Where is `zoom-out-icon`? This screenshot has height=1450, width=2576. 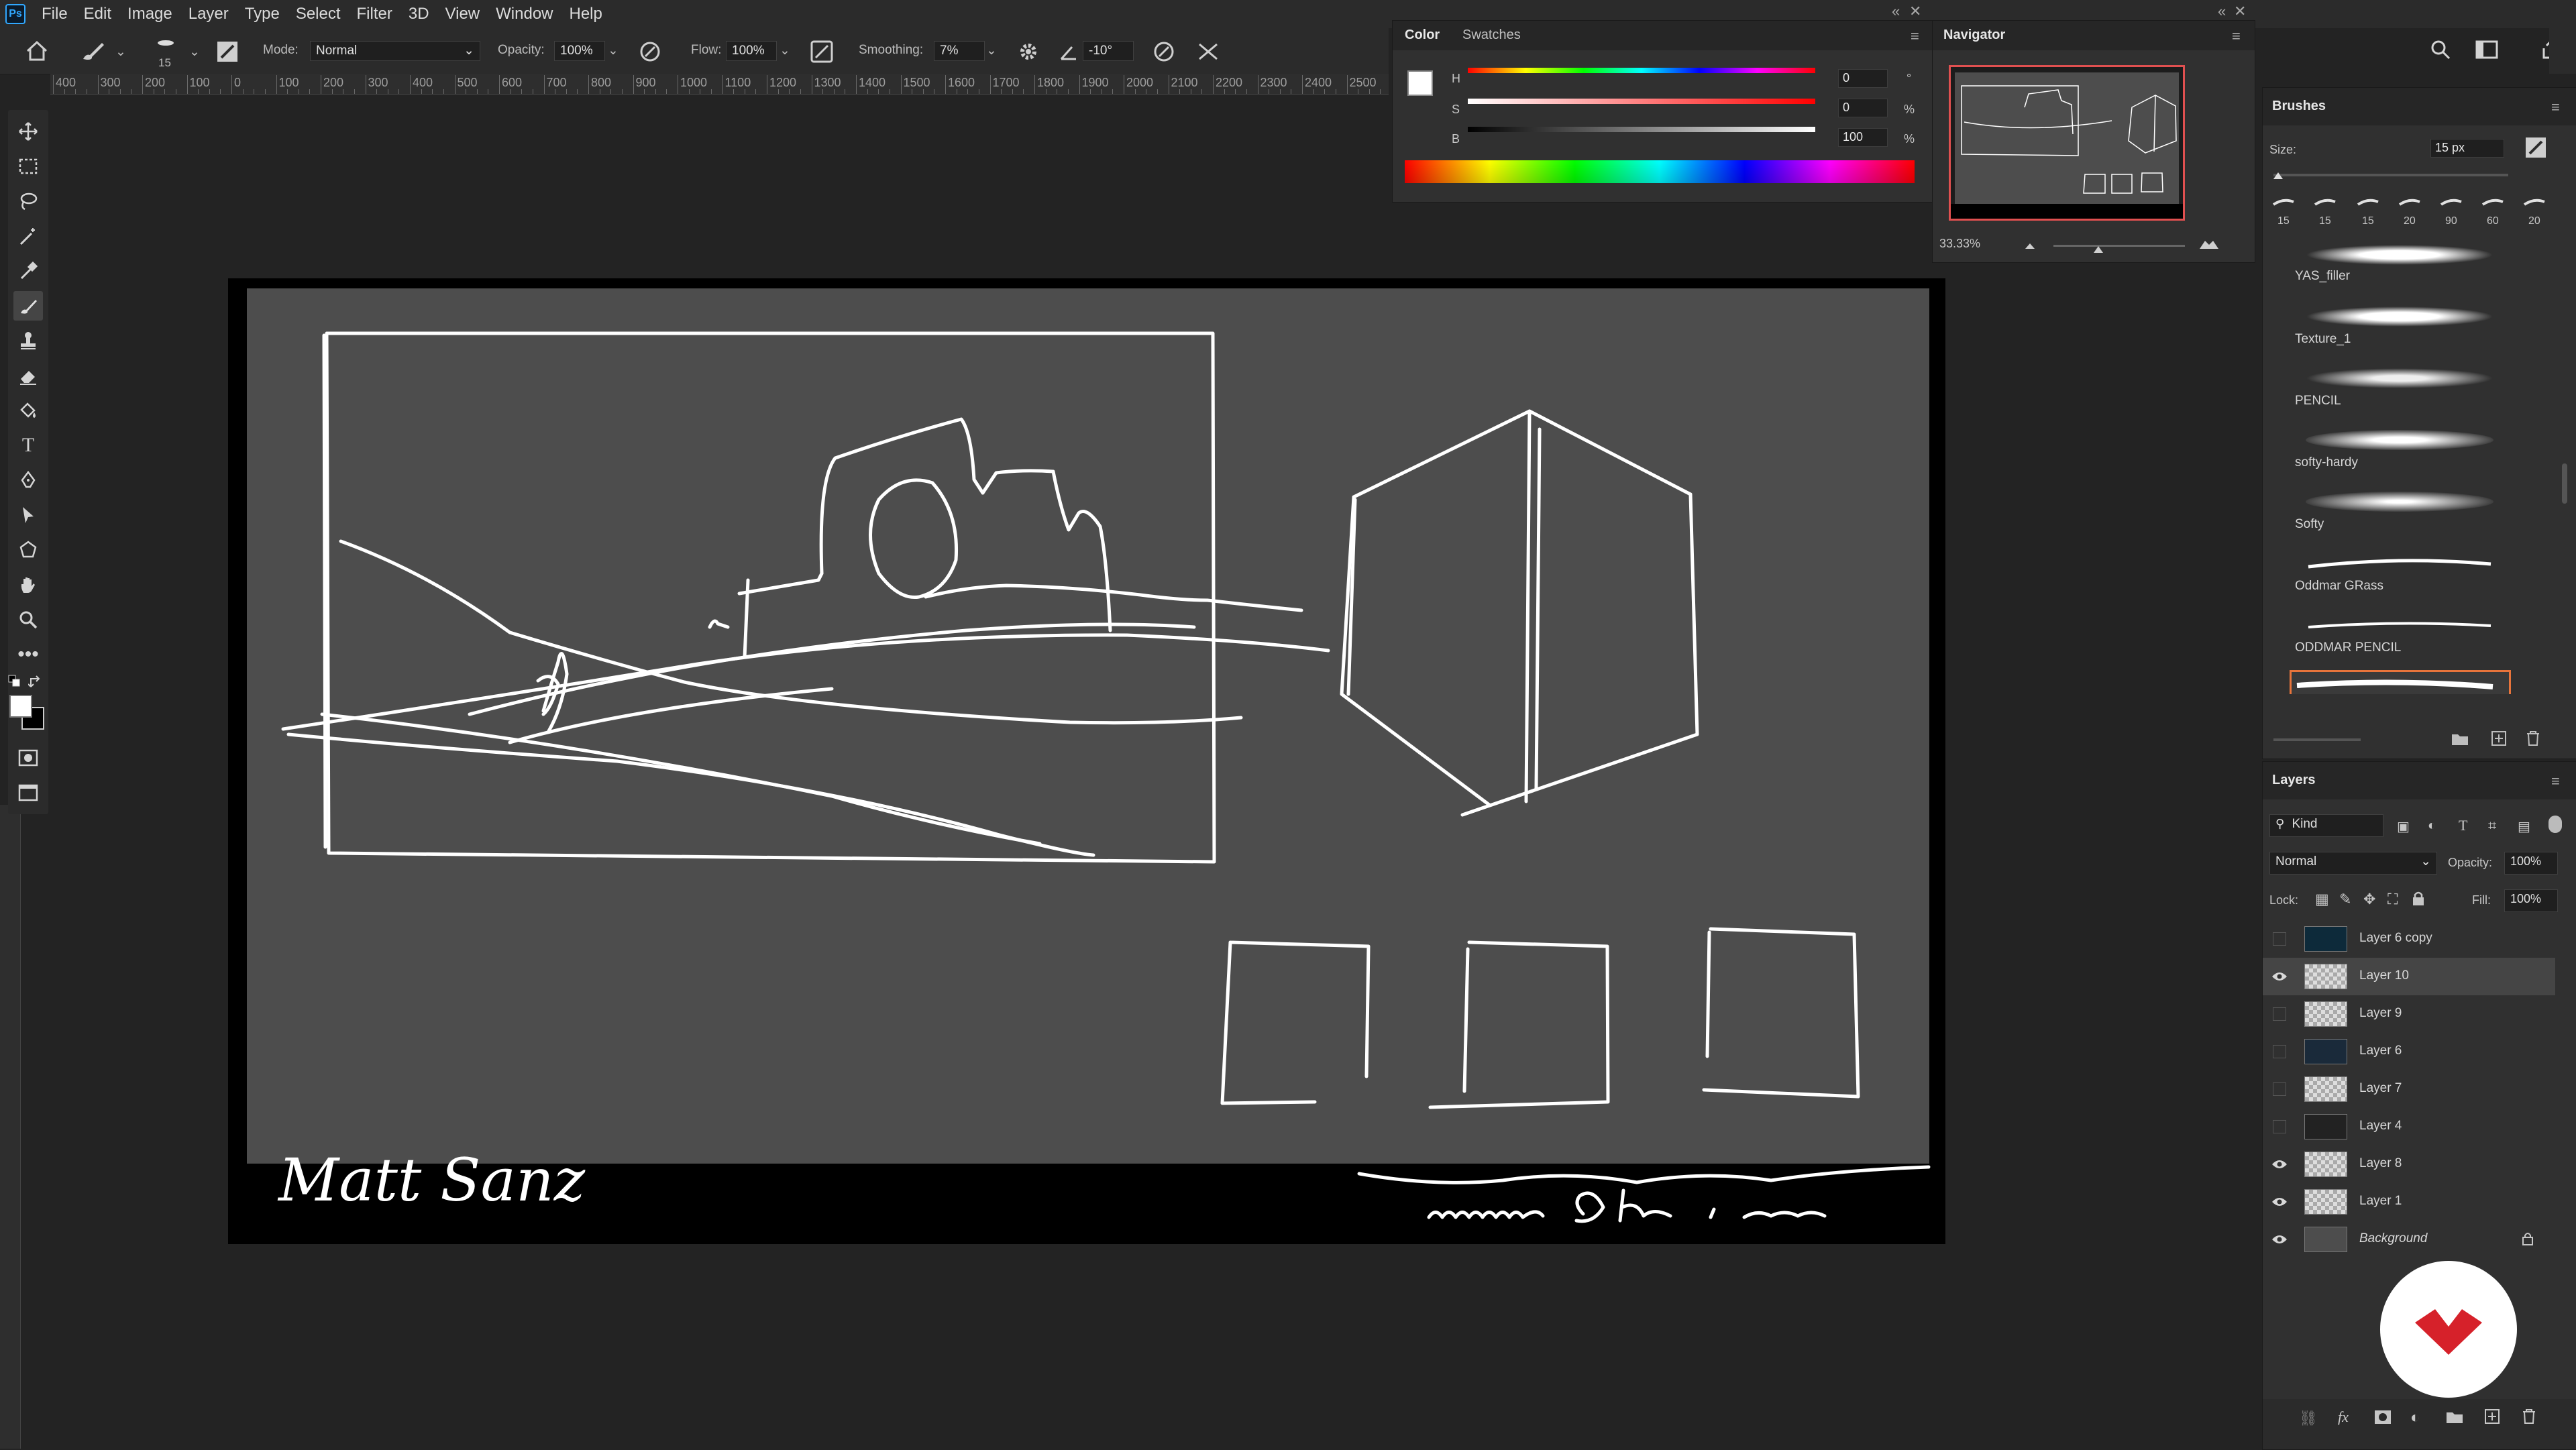
zoom-out-icon is located at coordinates (2030, 247).